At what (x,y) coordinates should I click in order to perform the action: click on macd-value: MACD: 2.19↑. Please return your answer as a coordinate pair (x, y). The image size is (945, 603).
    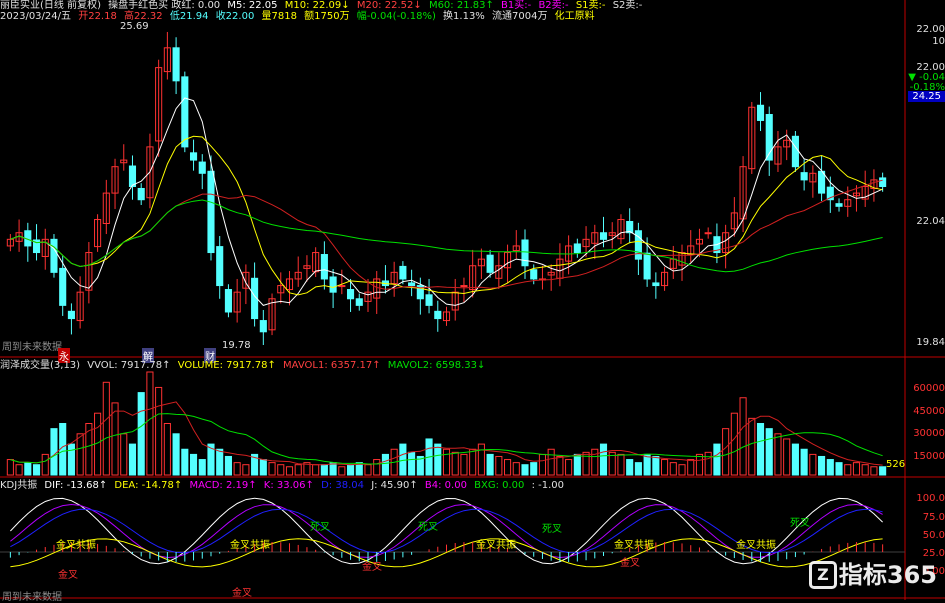
    Looking at the image, I should click on (223, 485).